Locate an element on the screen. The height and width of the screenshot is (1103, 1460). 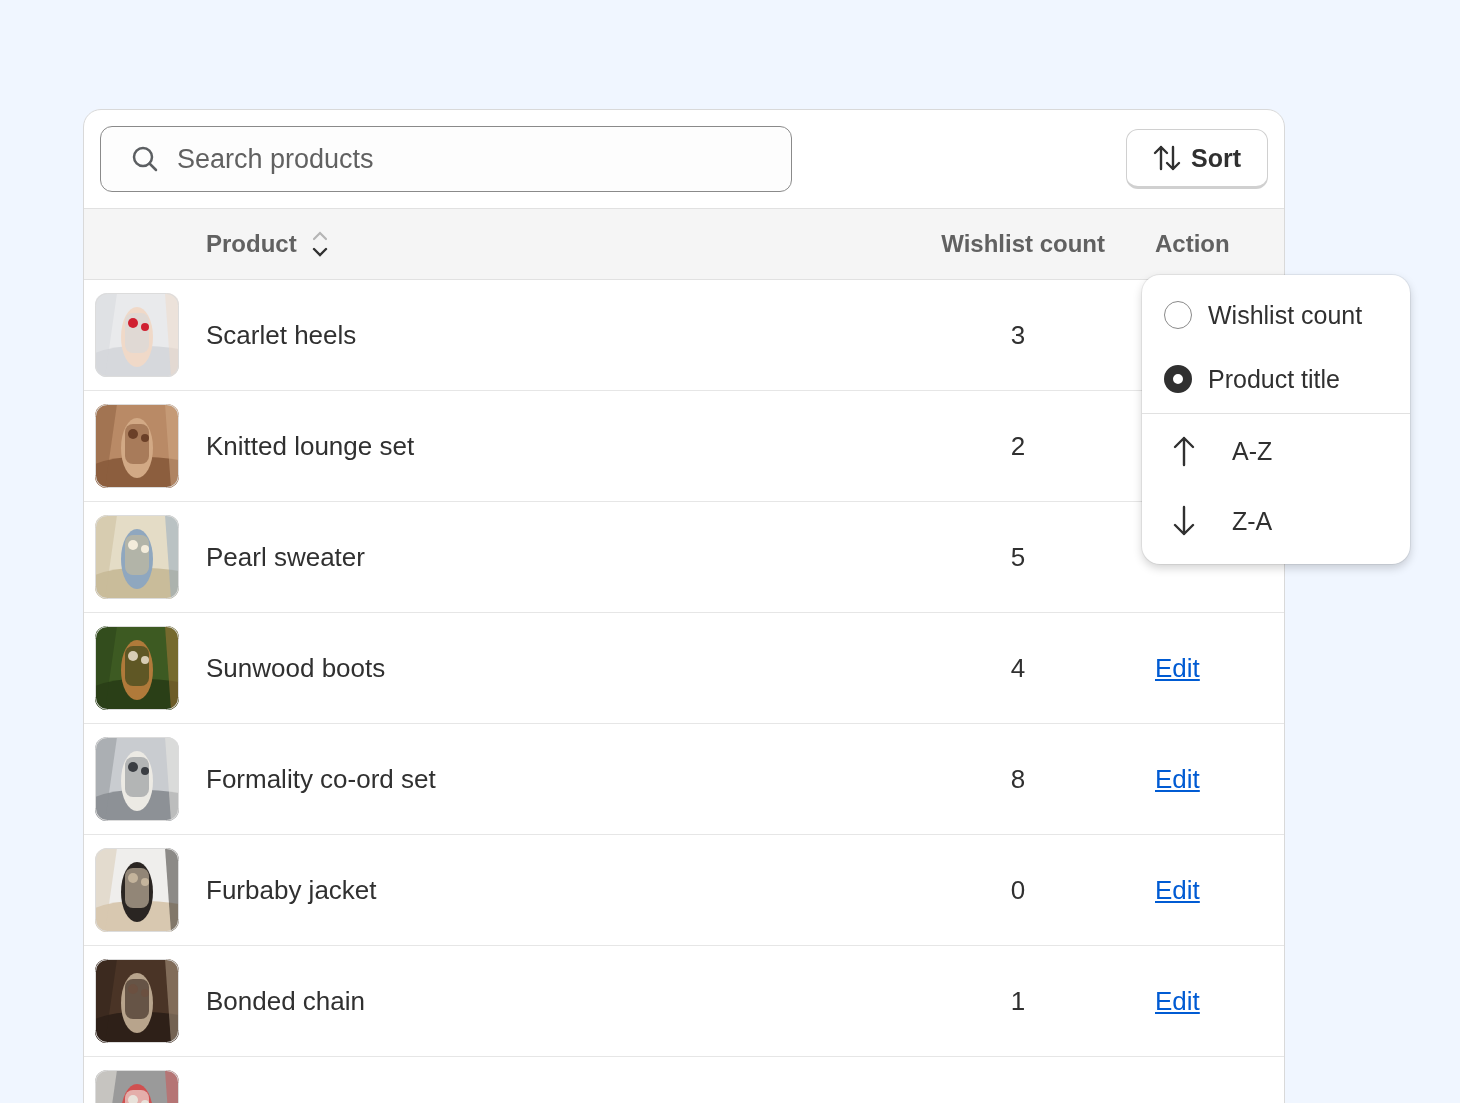
wishlist-count: 4 is located at coordinates (1018, 667).